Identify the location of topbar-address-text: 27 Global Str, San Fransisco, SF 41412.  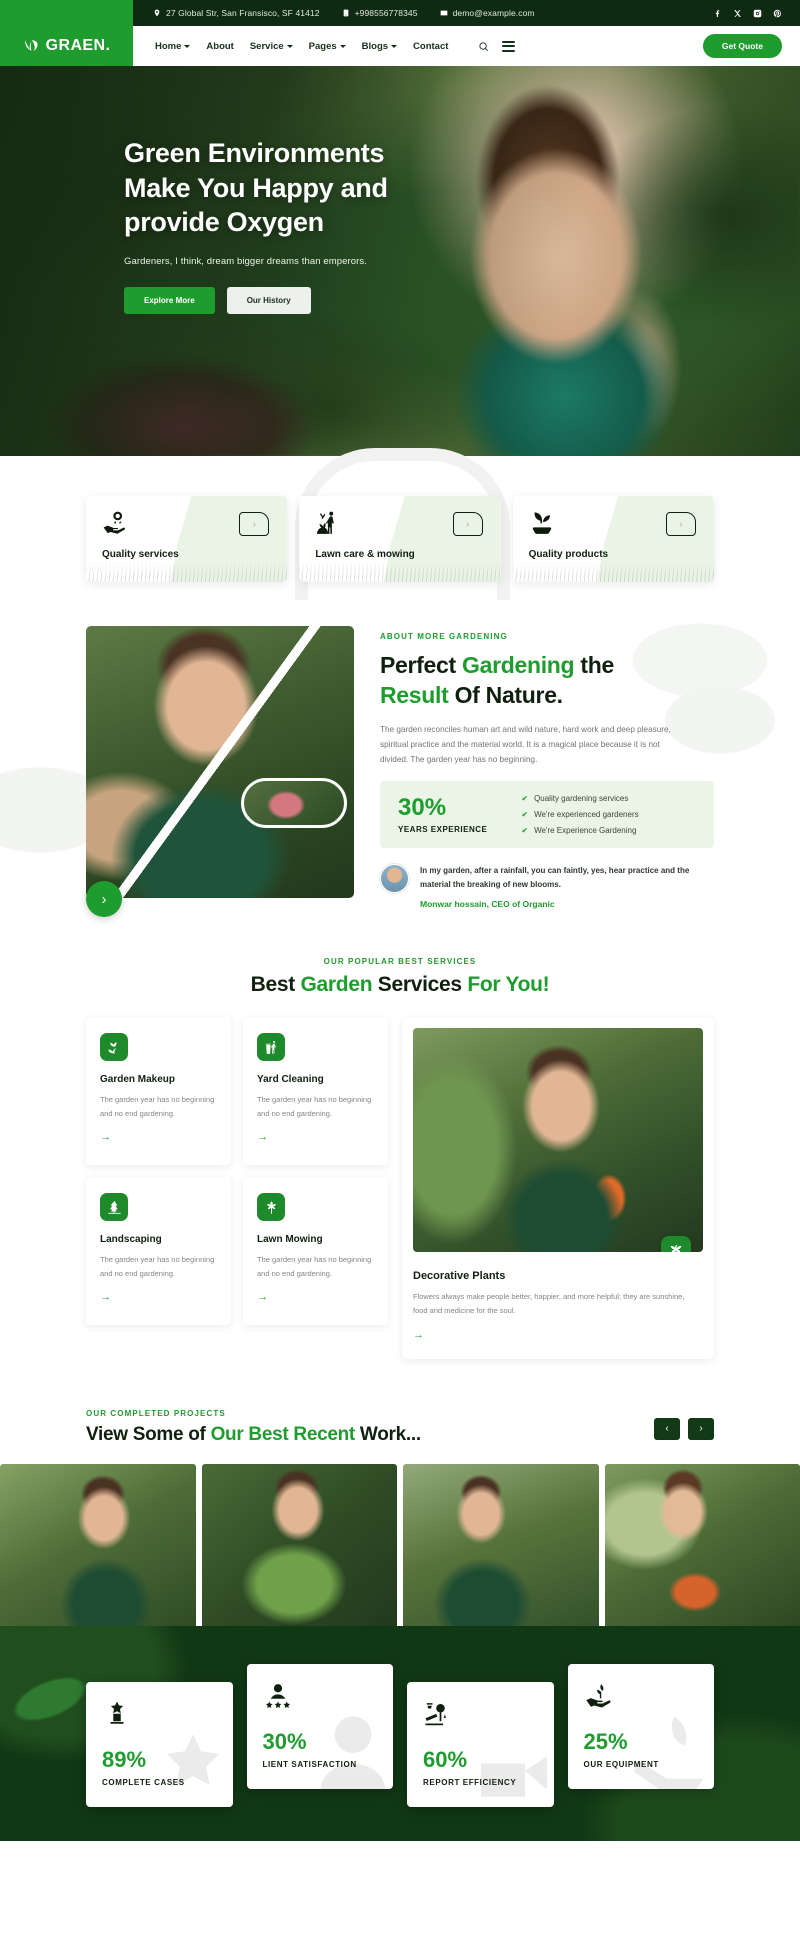
(243, 13).